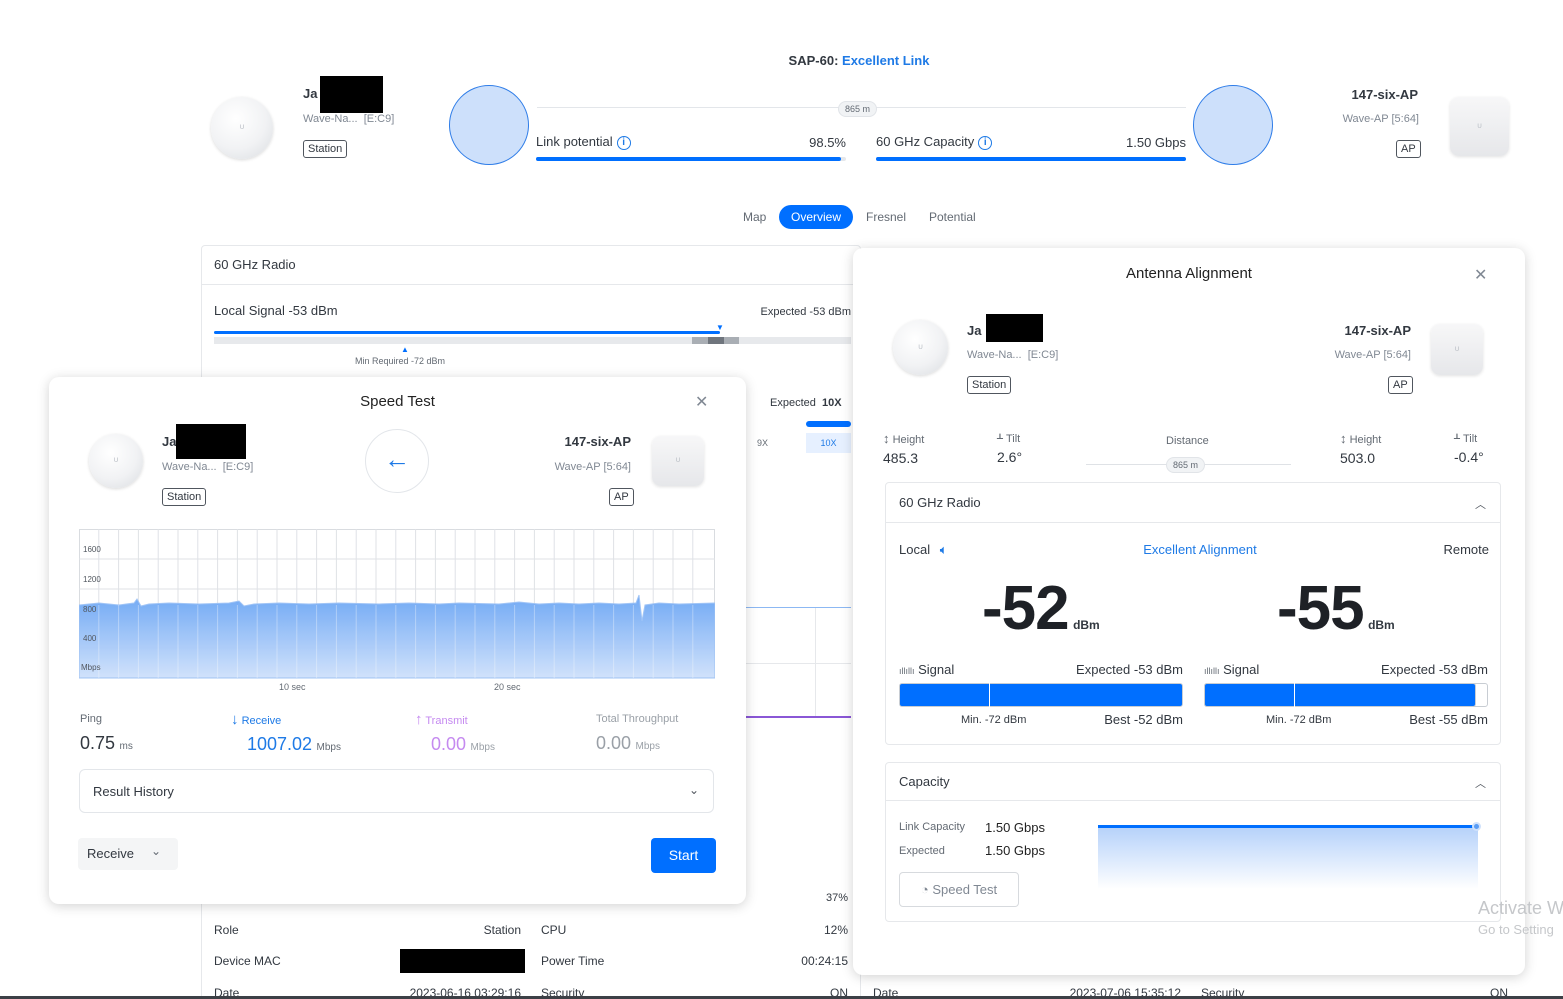  What do you see at coordinates (720, 327) in the screenshot?
I see `expected-marker-icon: ▼` at bounding box center [720, 327].